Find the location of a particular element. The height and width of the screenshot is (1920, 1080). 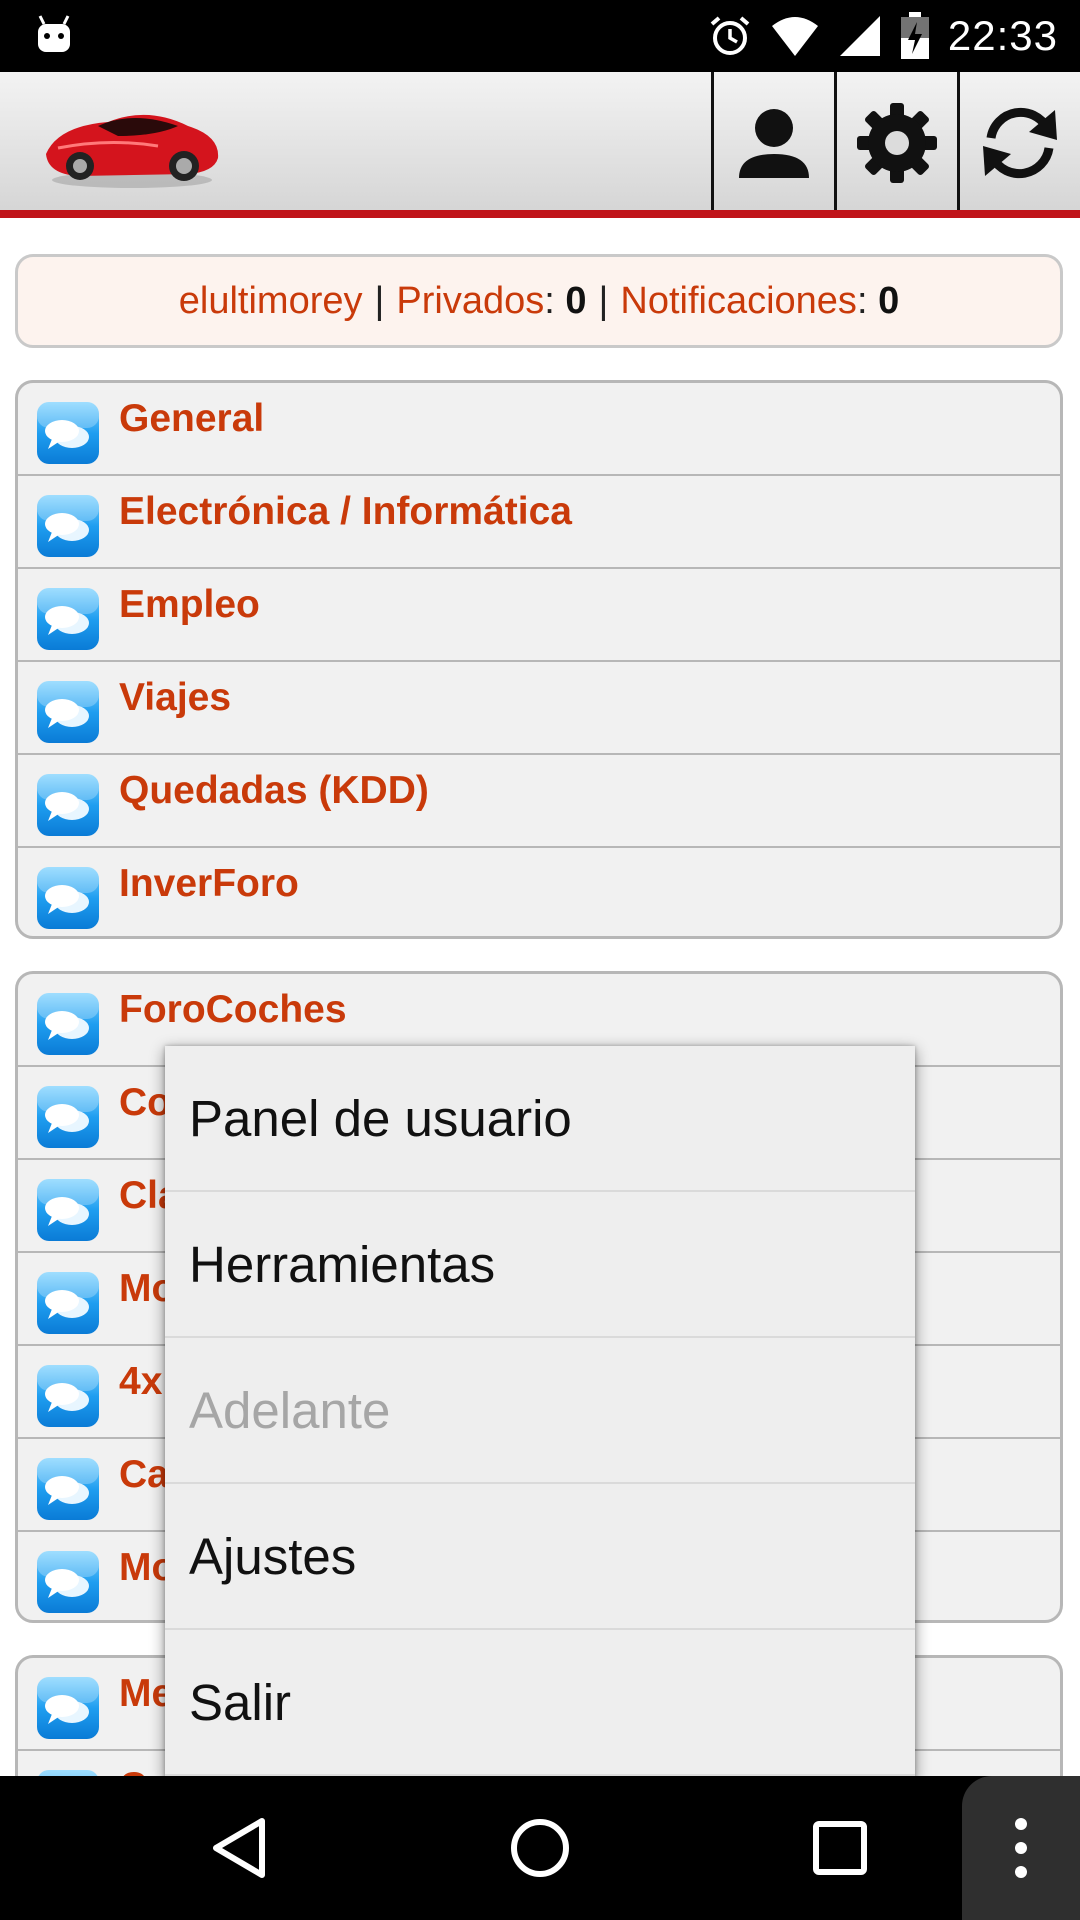

notificaciones-link: Notificaciones is located at coordinates (738, 301).